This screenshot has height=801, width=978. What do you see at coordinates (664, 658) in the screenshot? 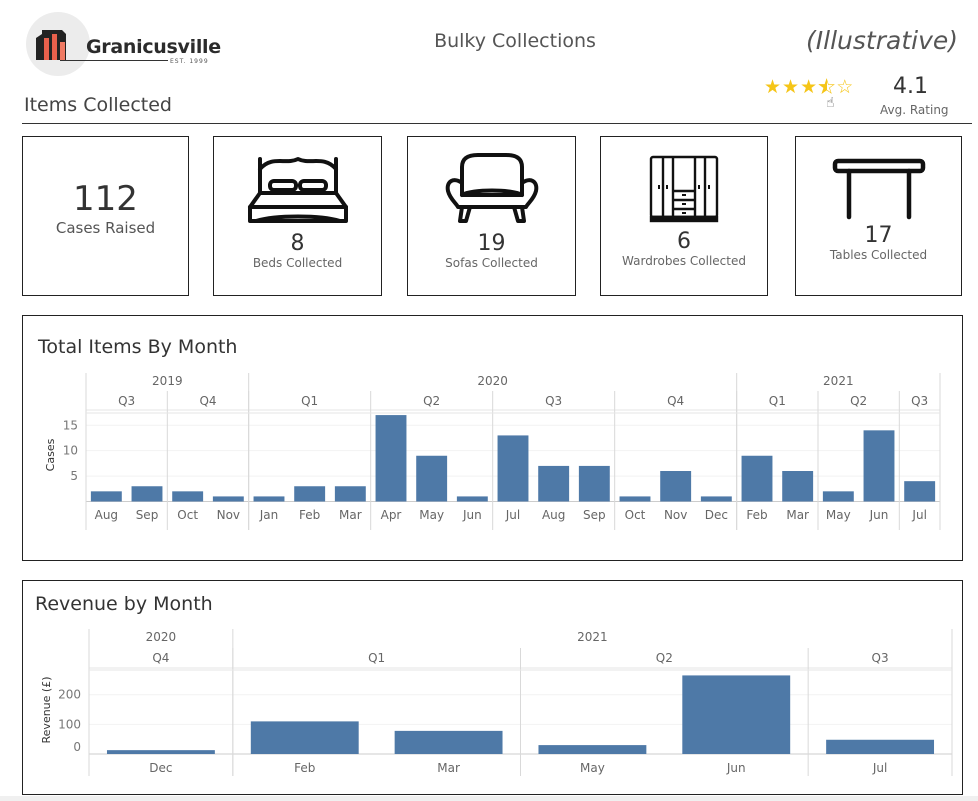
I see `quarter-label: Q2` at bounding box center [664, 658].